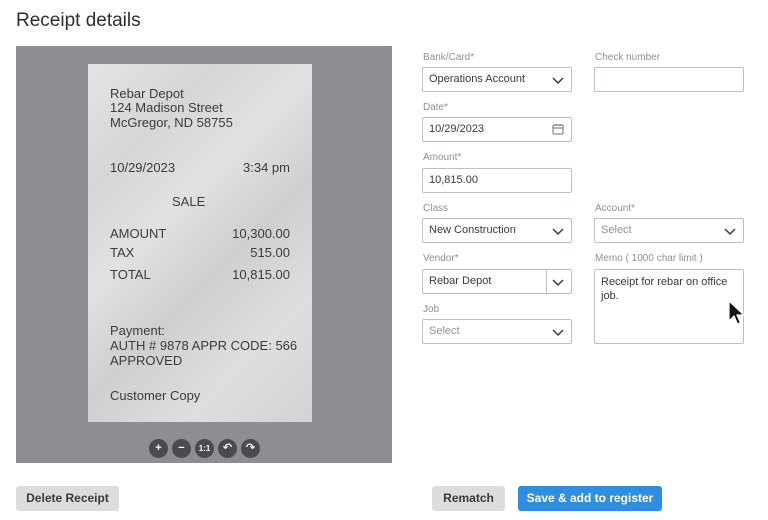 This screenshot has height=520, width=768. What do you see at coordinates (261, 233) in the screenshot?
I see `receipt-amount-value: 10,300.00` at bounding box center [261, 233].